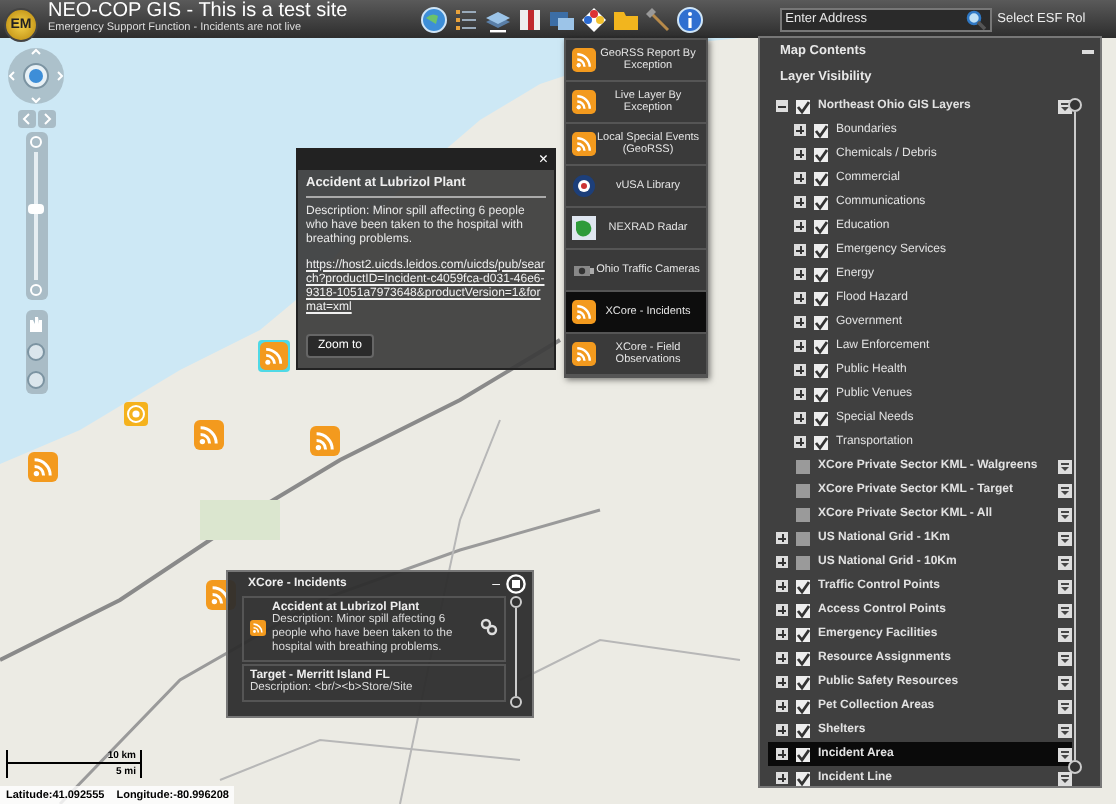  Describe the element at coordinates (465, 19) in the screenshot. I see `list-icon` at that location.